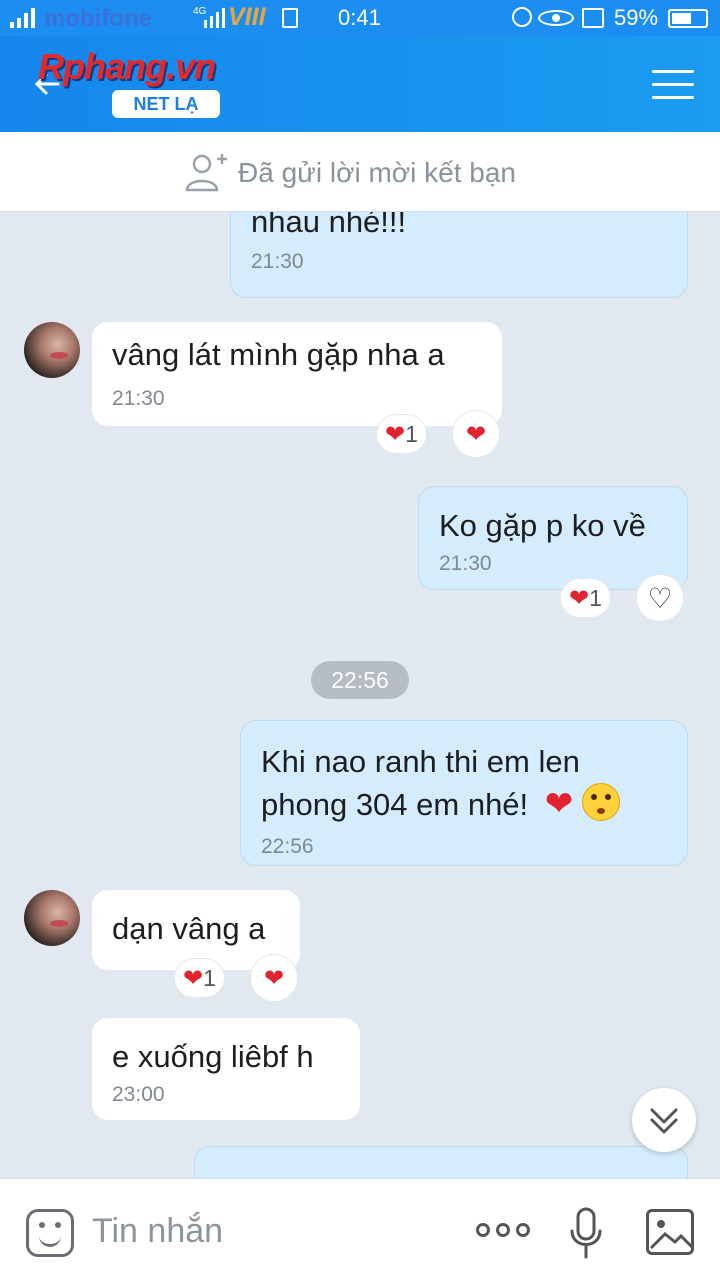  I want to click on cast-icon, so click(593, 18).